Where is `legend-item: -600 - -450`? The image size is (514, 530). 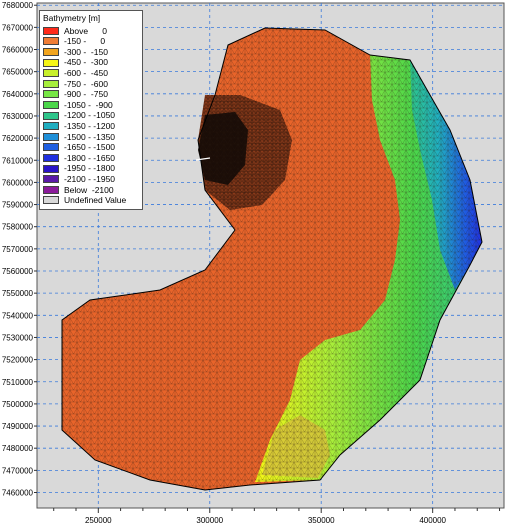
legend-item: -600 - -450 is located at coordinates (91, 73).